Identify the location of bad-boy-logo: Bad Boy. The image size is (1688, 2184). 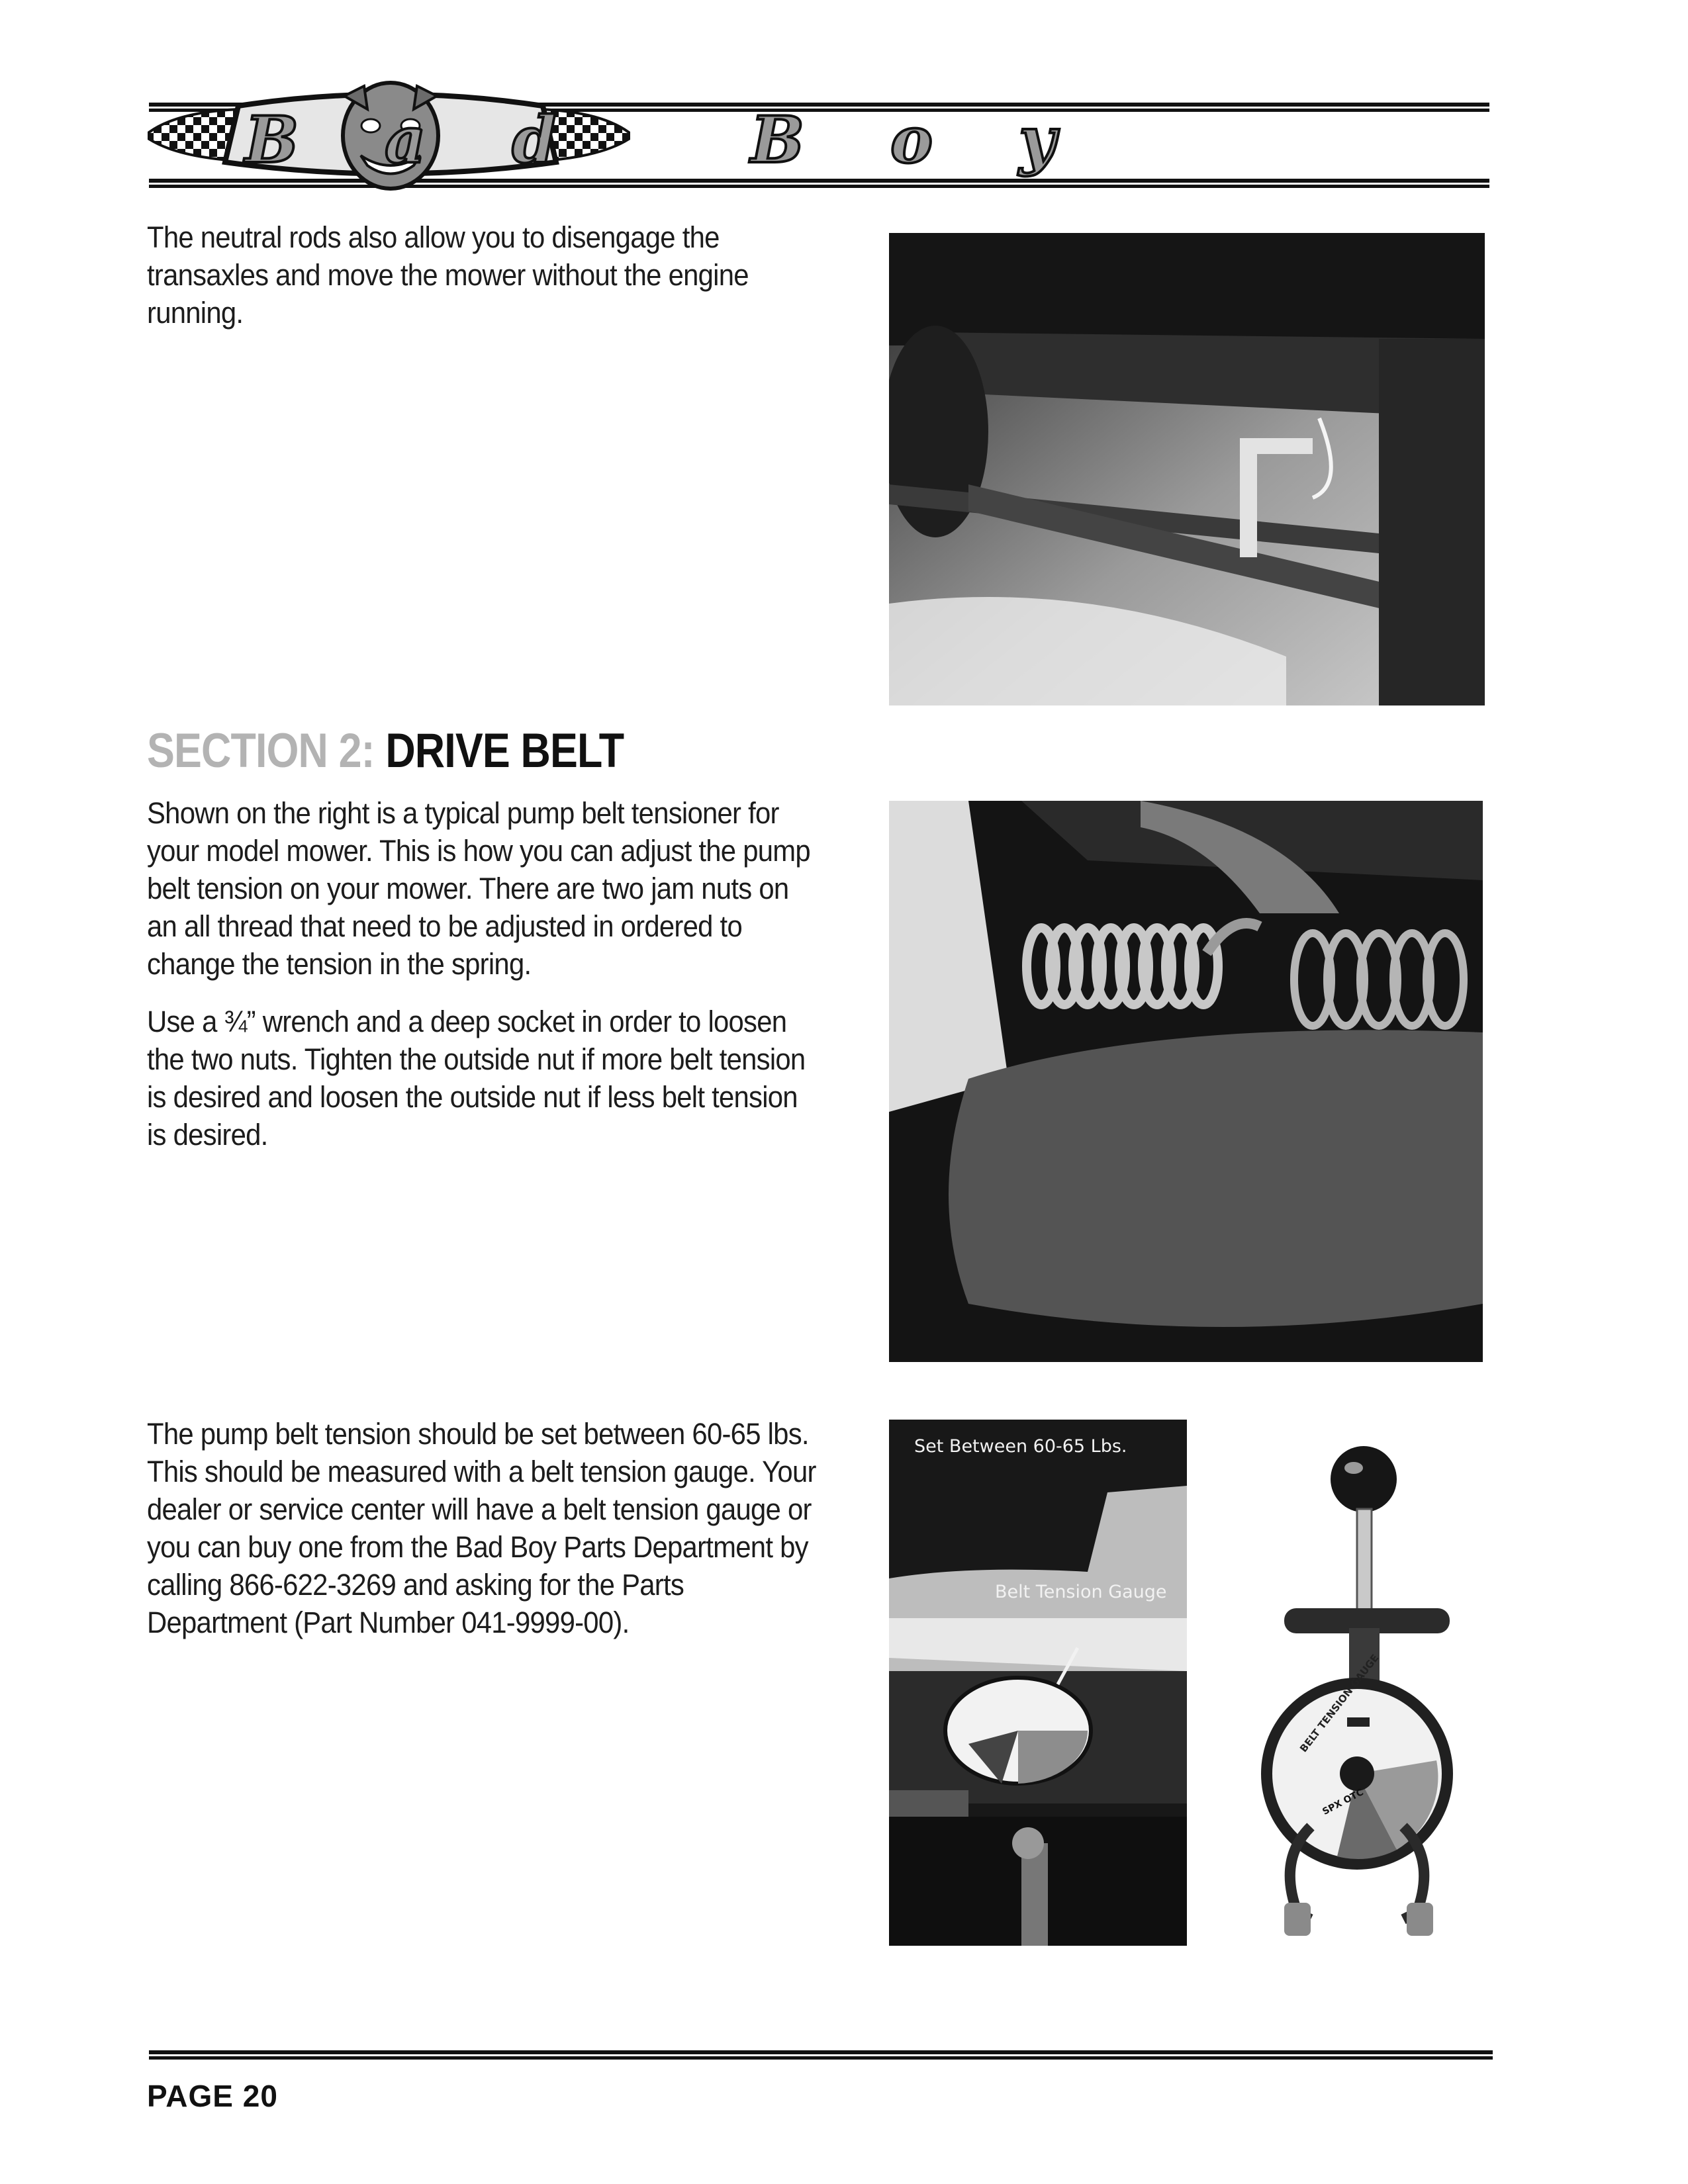
(601, 135).